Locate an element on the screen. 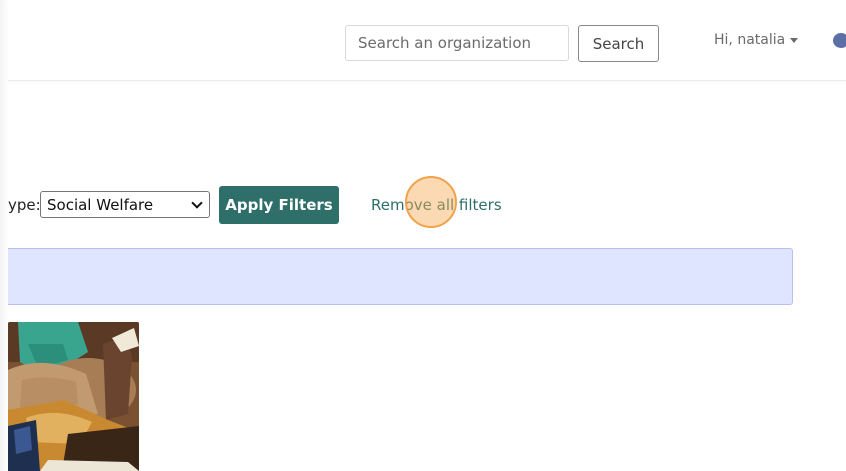 The image size is (846, 471). click-indicator is located at coordinates (431, 202).